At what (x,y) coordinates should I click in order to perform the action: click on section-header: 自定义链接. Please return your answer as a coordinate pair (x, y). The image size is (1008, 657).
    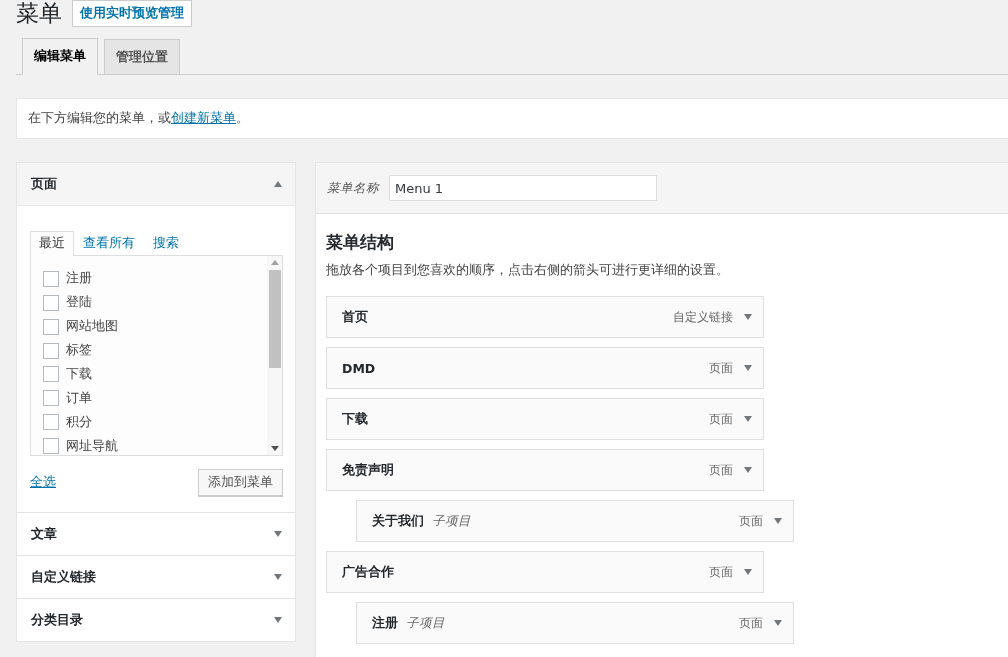
    Looking at the image, I should click on (156, 577).